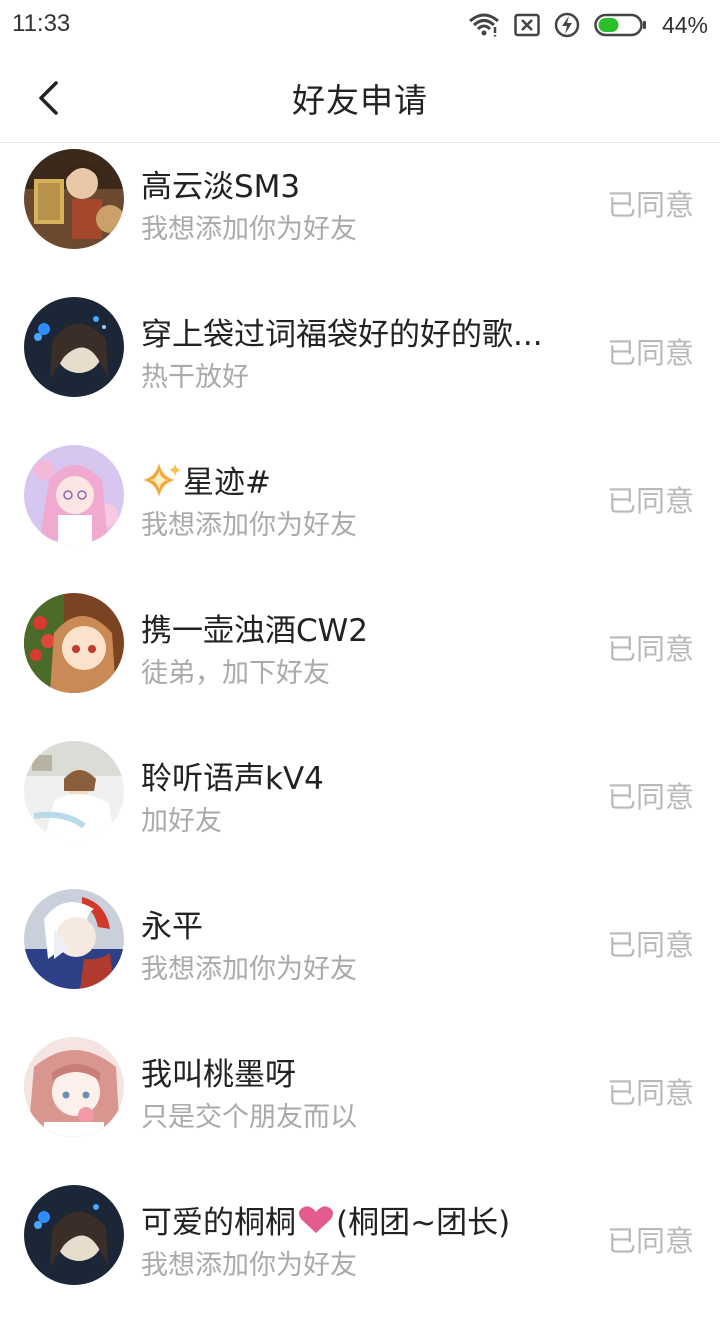 The width and height of the screenshot is (720, 1327). What do you see at coordinates (360, 25) in the screenshot?
I see `status-bar: 11:33 44%` at bounding box center [360, 25].